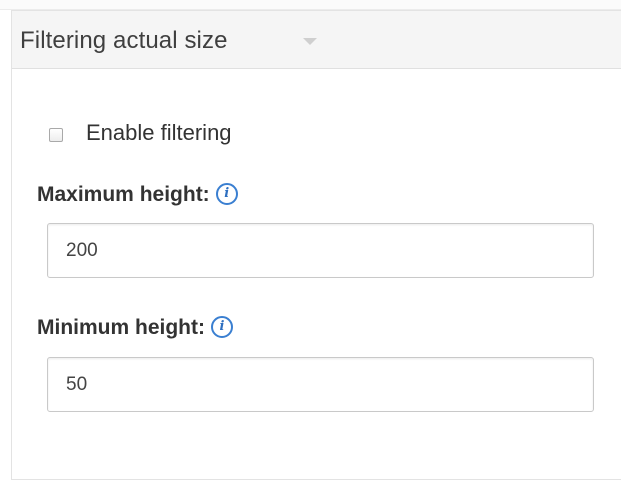 The height and width of the screenshot is (480, 621). What do you see at coordinates (310, 41) in the screenshot?
I see `chevron-down-icon` at bounding box center [310, 41].